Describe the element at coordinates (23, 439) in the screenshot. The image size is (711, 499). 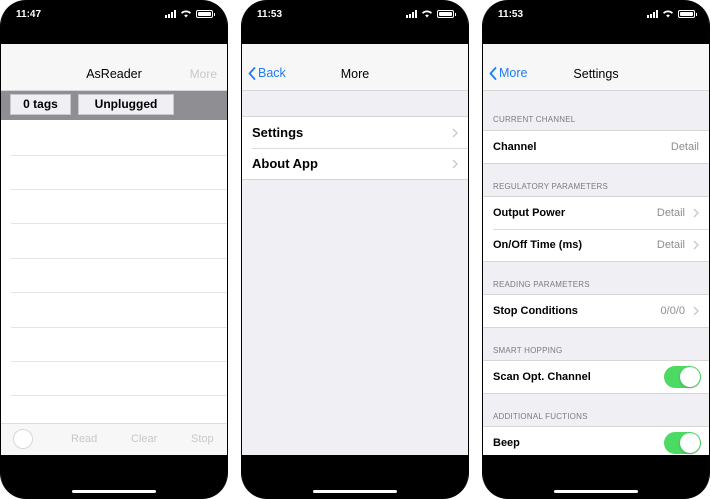
I see `trigger-indicator` at that location.